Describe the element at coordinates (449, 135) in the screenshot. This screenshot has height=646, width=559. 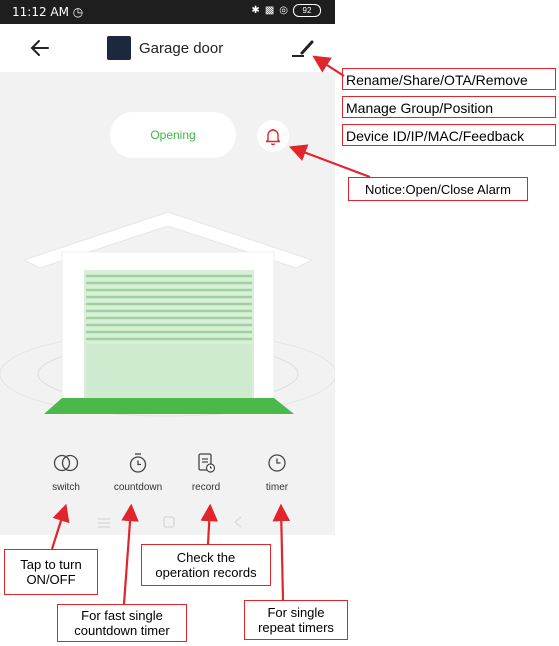
I see `annotation-edit-menu-3: Device ID/IP/MAC/Feedback` at that location.